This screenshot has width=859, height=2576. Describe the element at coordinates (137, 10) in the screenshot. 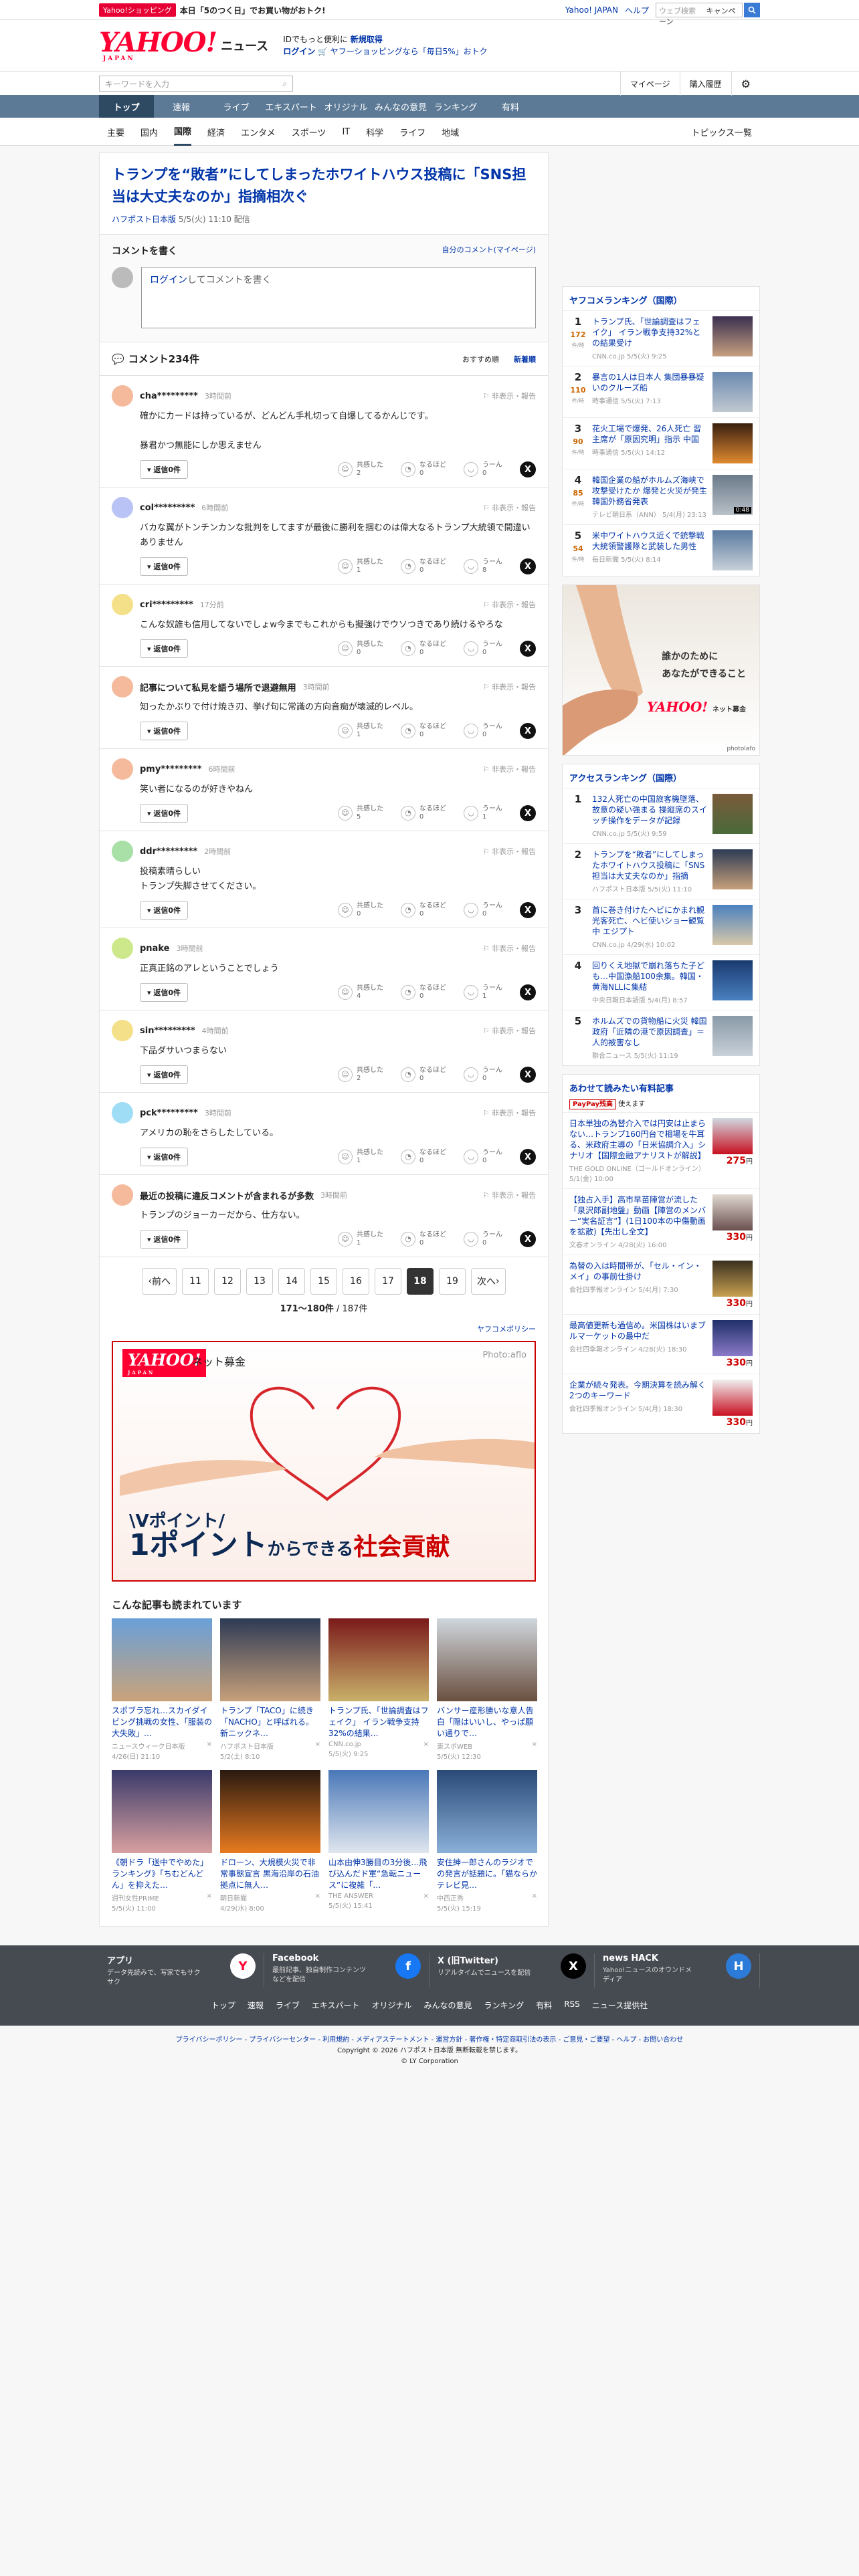

I see `shopping-badge: Yahoo!ショッピング` at that location.